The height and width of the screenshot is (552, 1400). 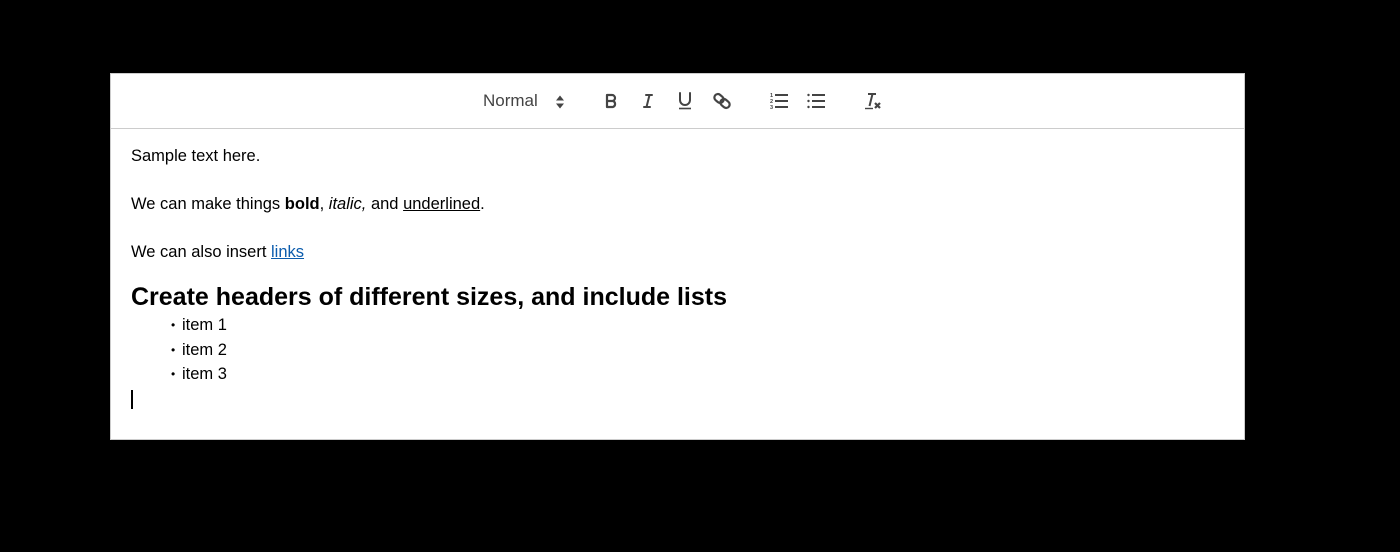 I want to click on bold-text: bold, so click(x=302, y=204).